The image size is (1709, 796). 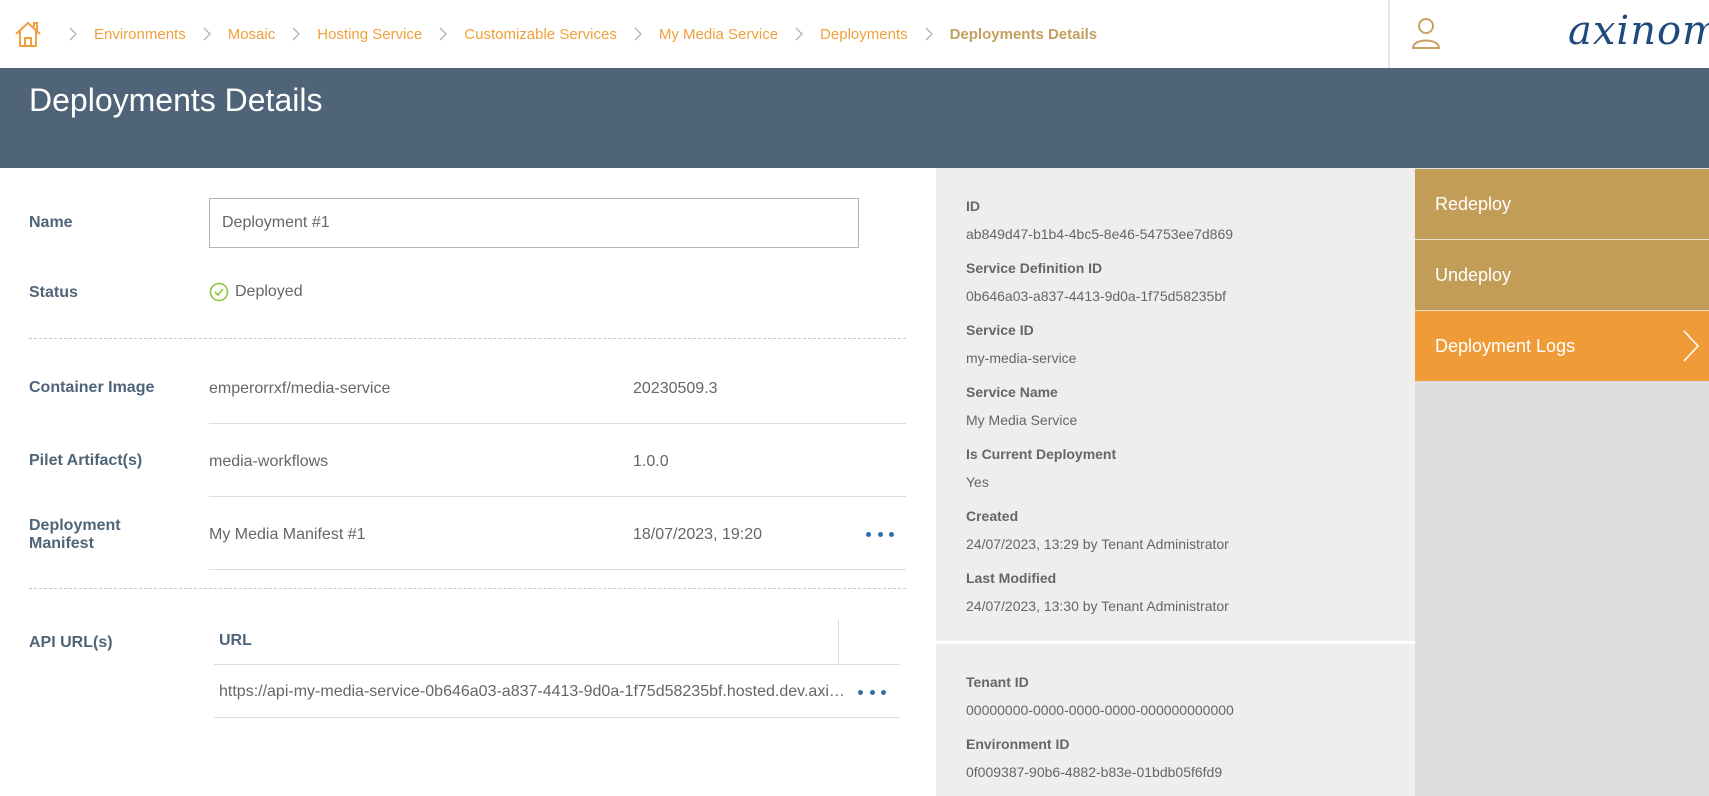 What do you see at coordinates (235, 640) in the screenshot?
I see `url-column-header: URL` at bounding box center [235, 640].